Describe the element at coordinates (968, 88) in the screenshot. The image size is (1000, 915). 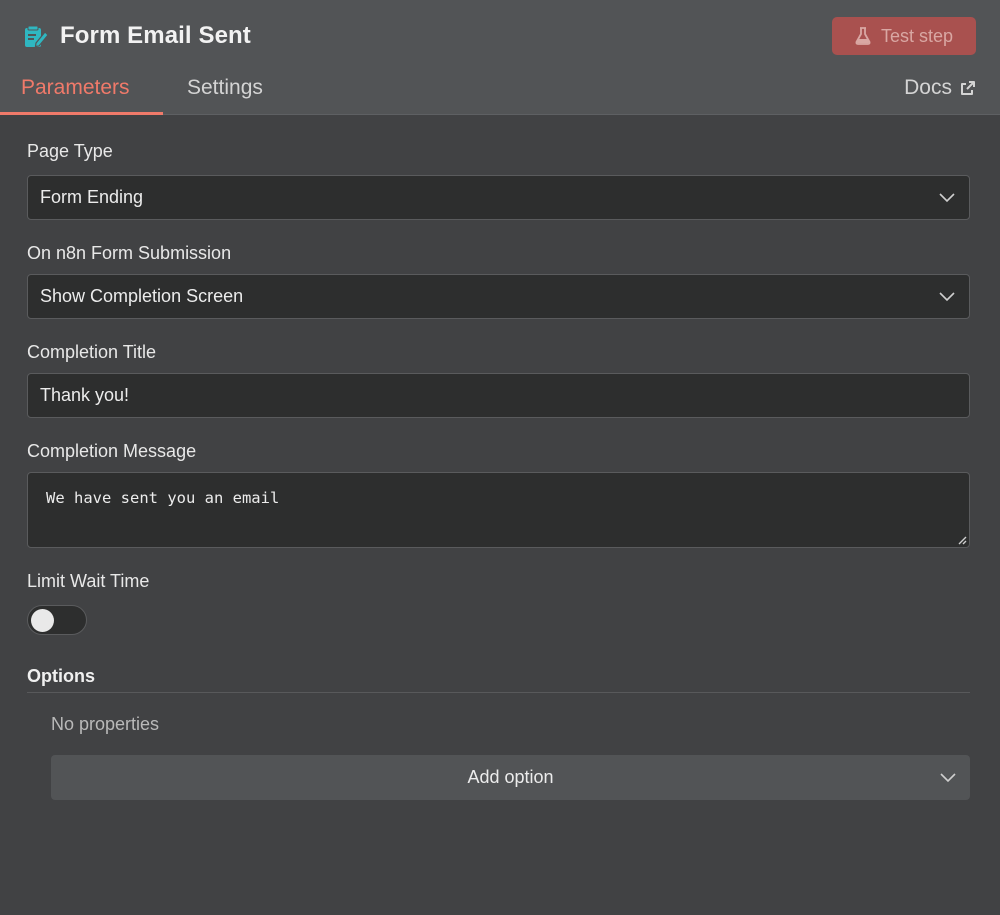
I see `external-link-icon` at that location.